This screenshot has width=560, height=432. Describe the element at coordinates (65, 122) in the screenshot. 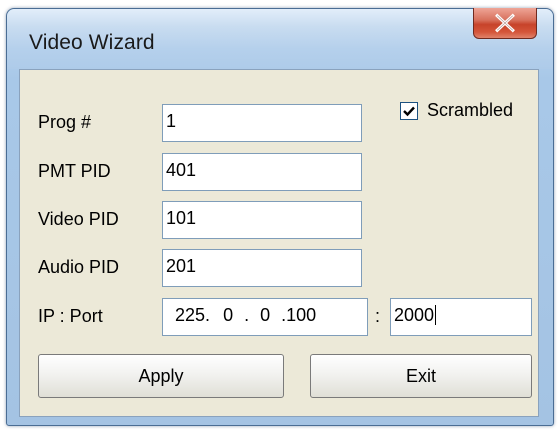

I see `prog-label: Prog #` at that location.